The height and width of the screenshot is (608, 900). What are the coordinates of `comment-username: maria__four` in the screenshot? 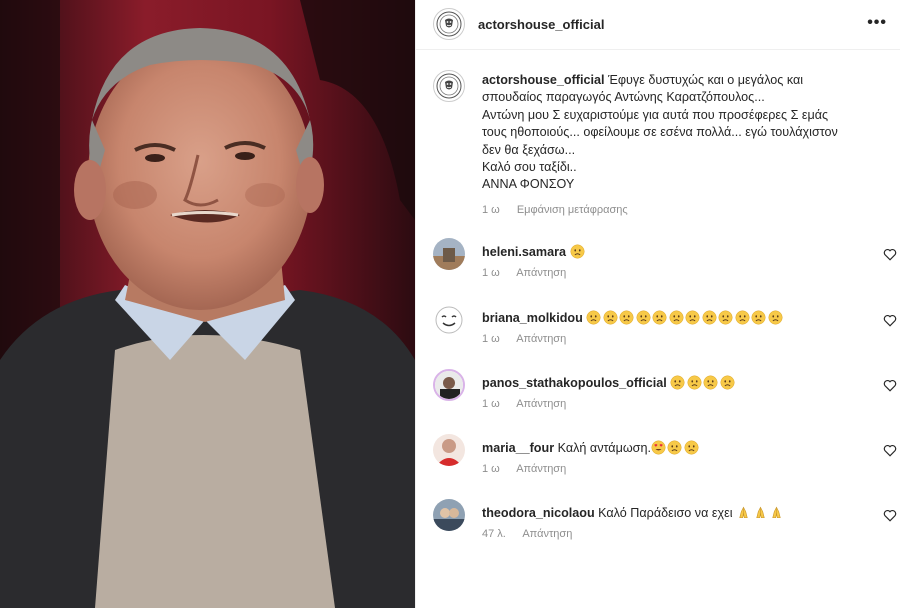 It's located at (518, 448).